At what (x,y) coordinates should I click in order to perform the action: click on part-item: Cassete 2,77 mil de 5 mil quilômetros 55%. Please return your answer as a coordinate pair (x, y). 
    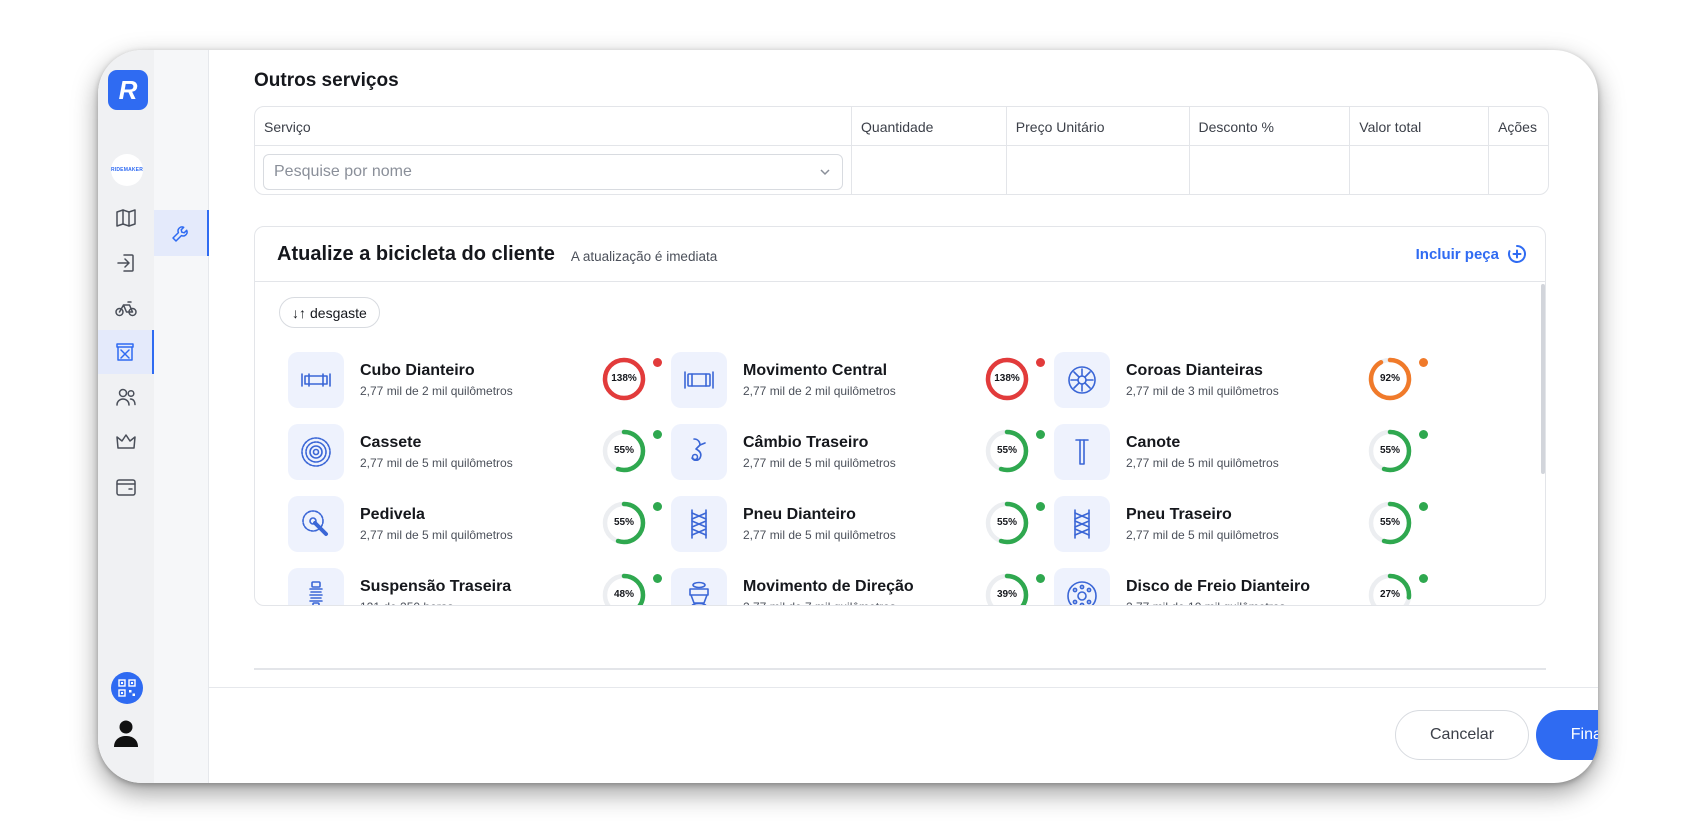
    Looking at the image, I should click on (498, 452).